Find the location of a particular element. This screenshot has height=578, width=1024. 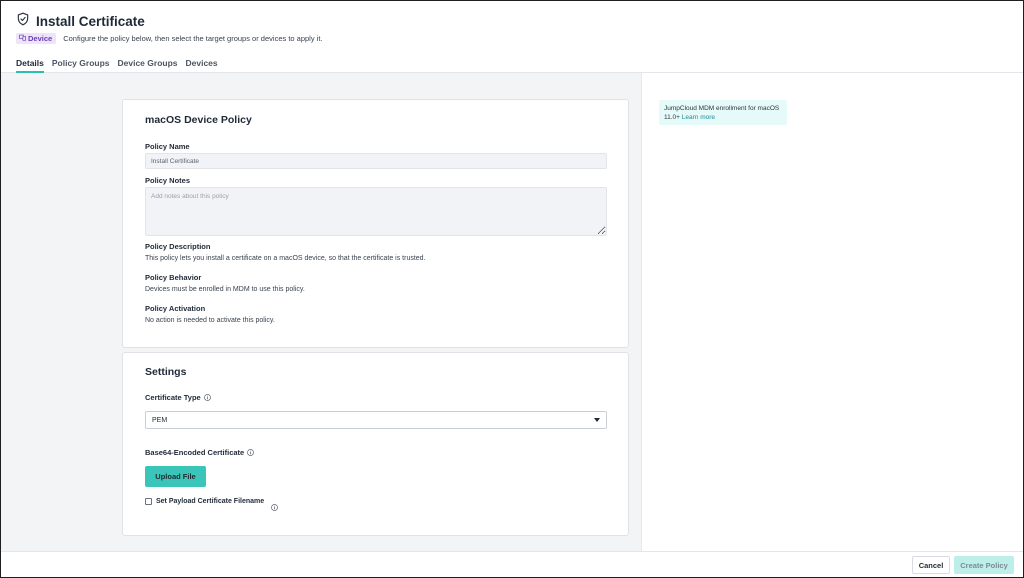

base64-certificate-label: Base64-Encoded Certificate is located at coordinates (200, 452).